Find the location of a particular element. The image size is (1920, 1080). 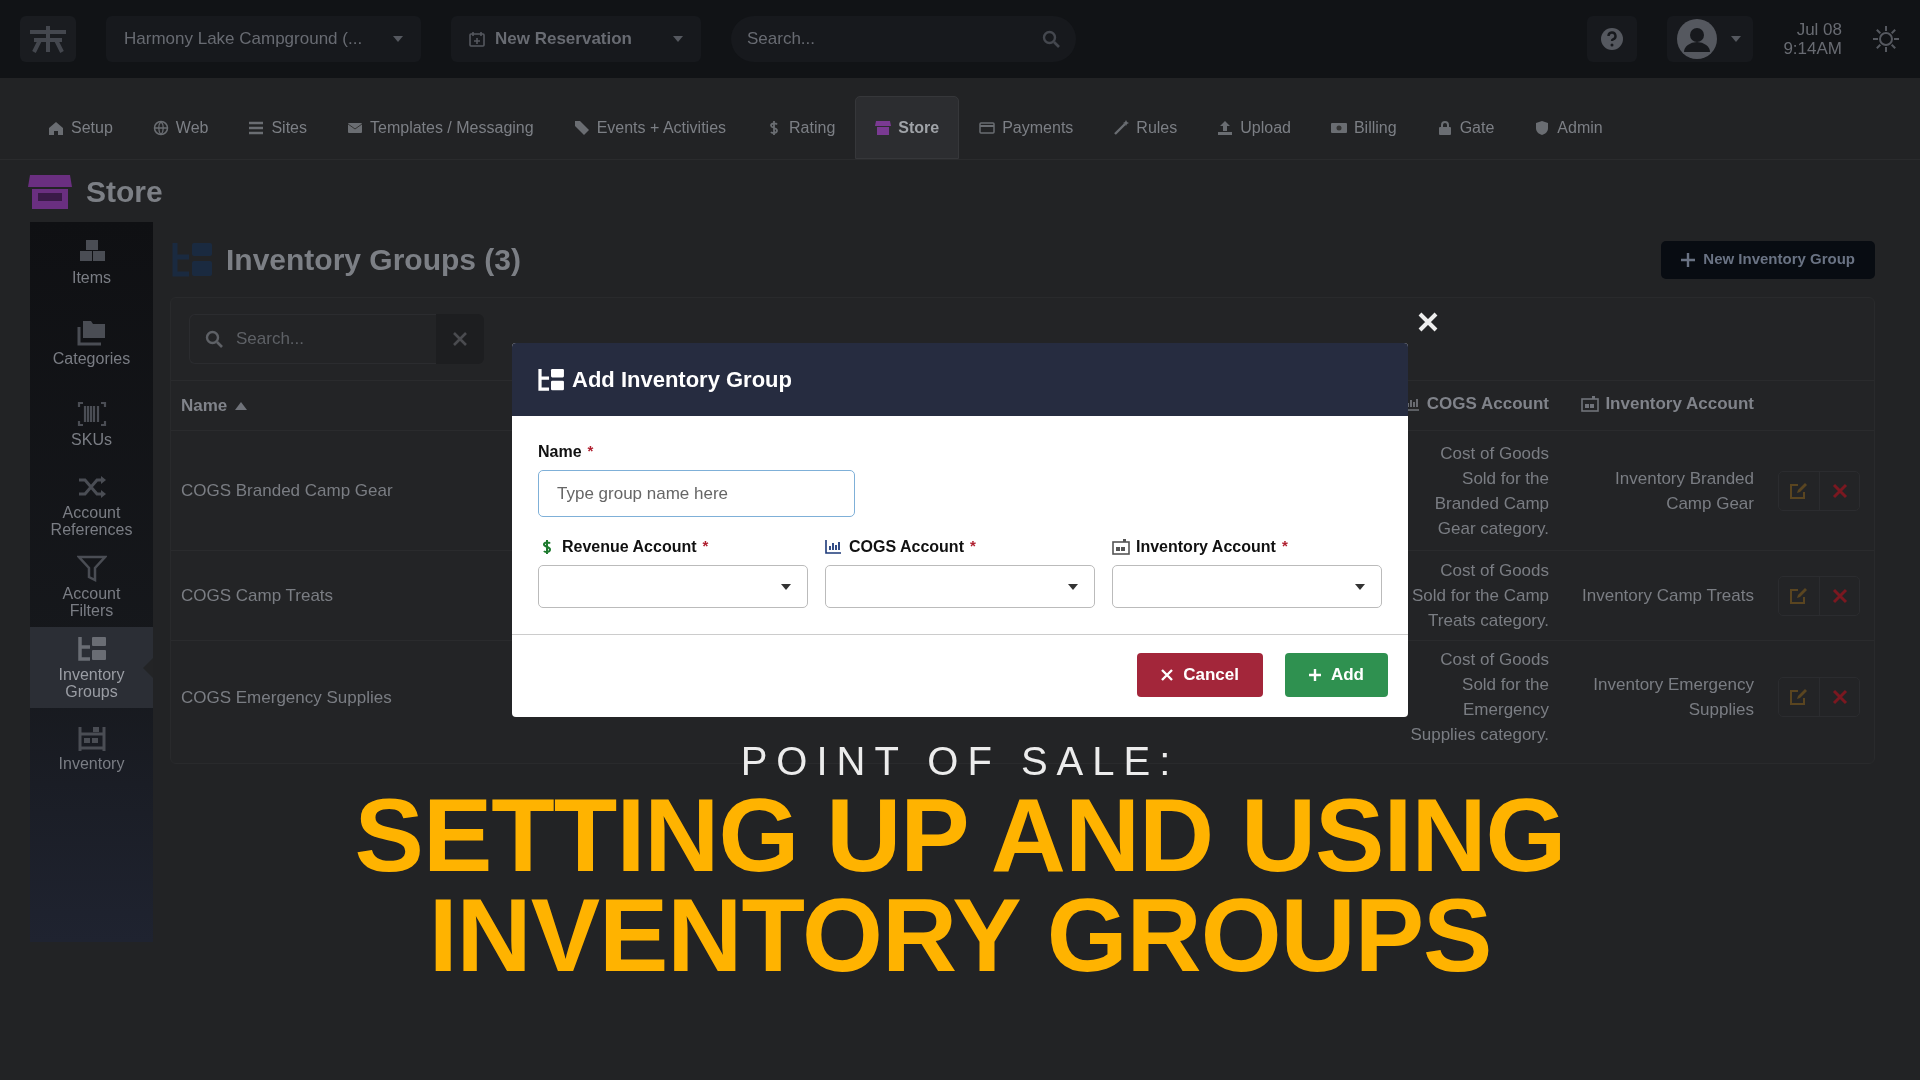

folders-icon is located at coordinates (91, 333).